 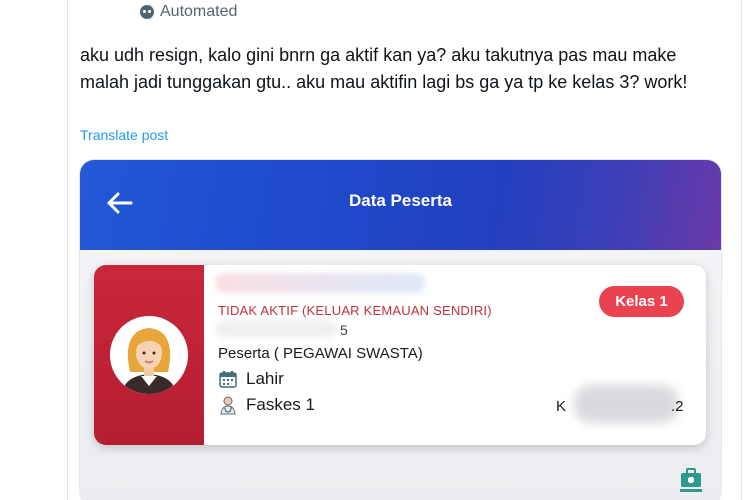 What do you see at coordinates (265, 378) in the screenshot?
I see `birth-label: Lahir` at bounding box center [265, 378].